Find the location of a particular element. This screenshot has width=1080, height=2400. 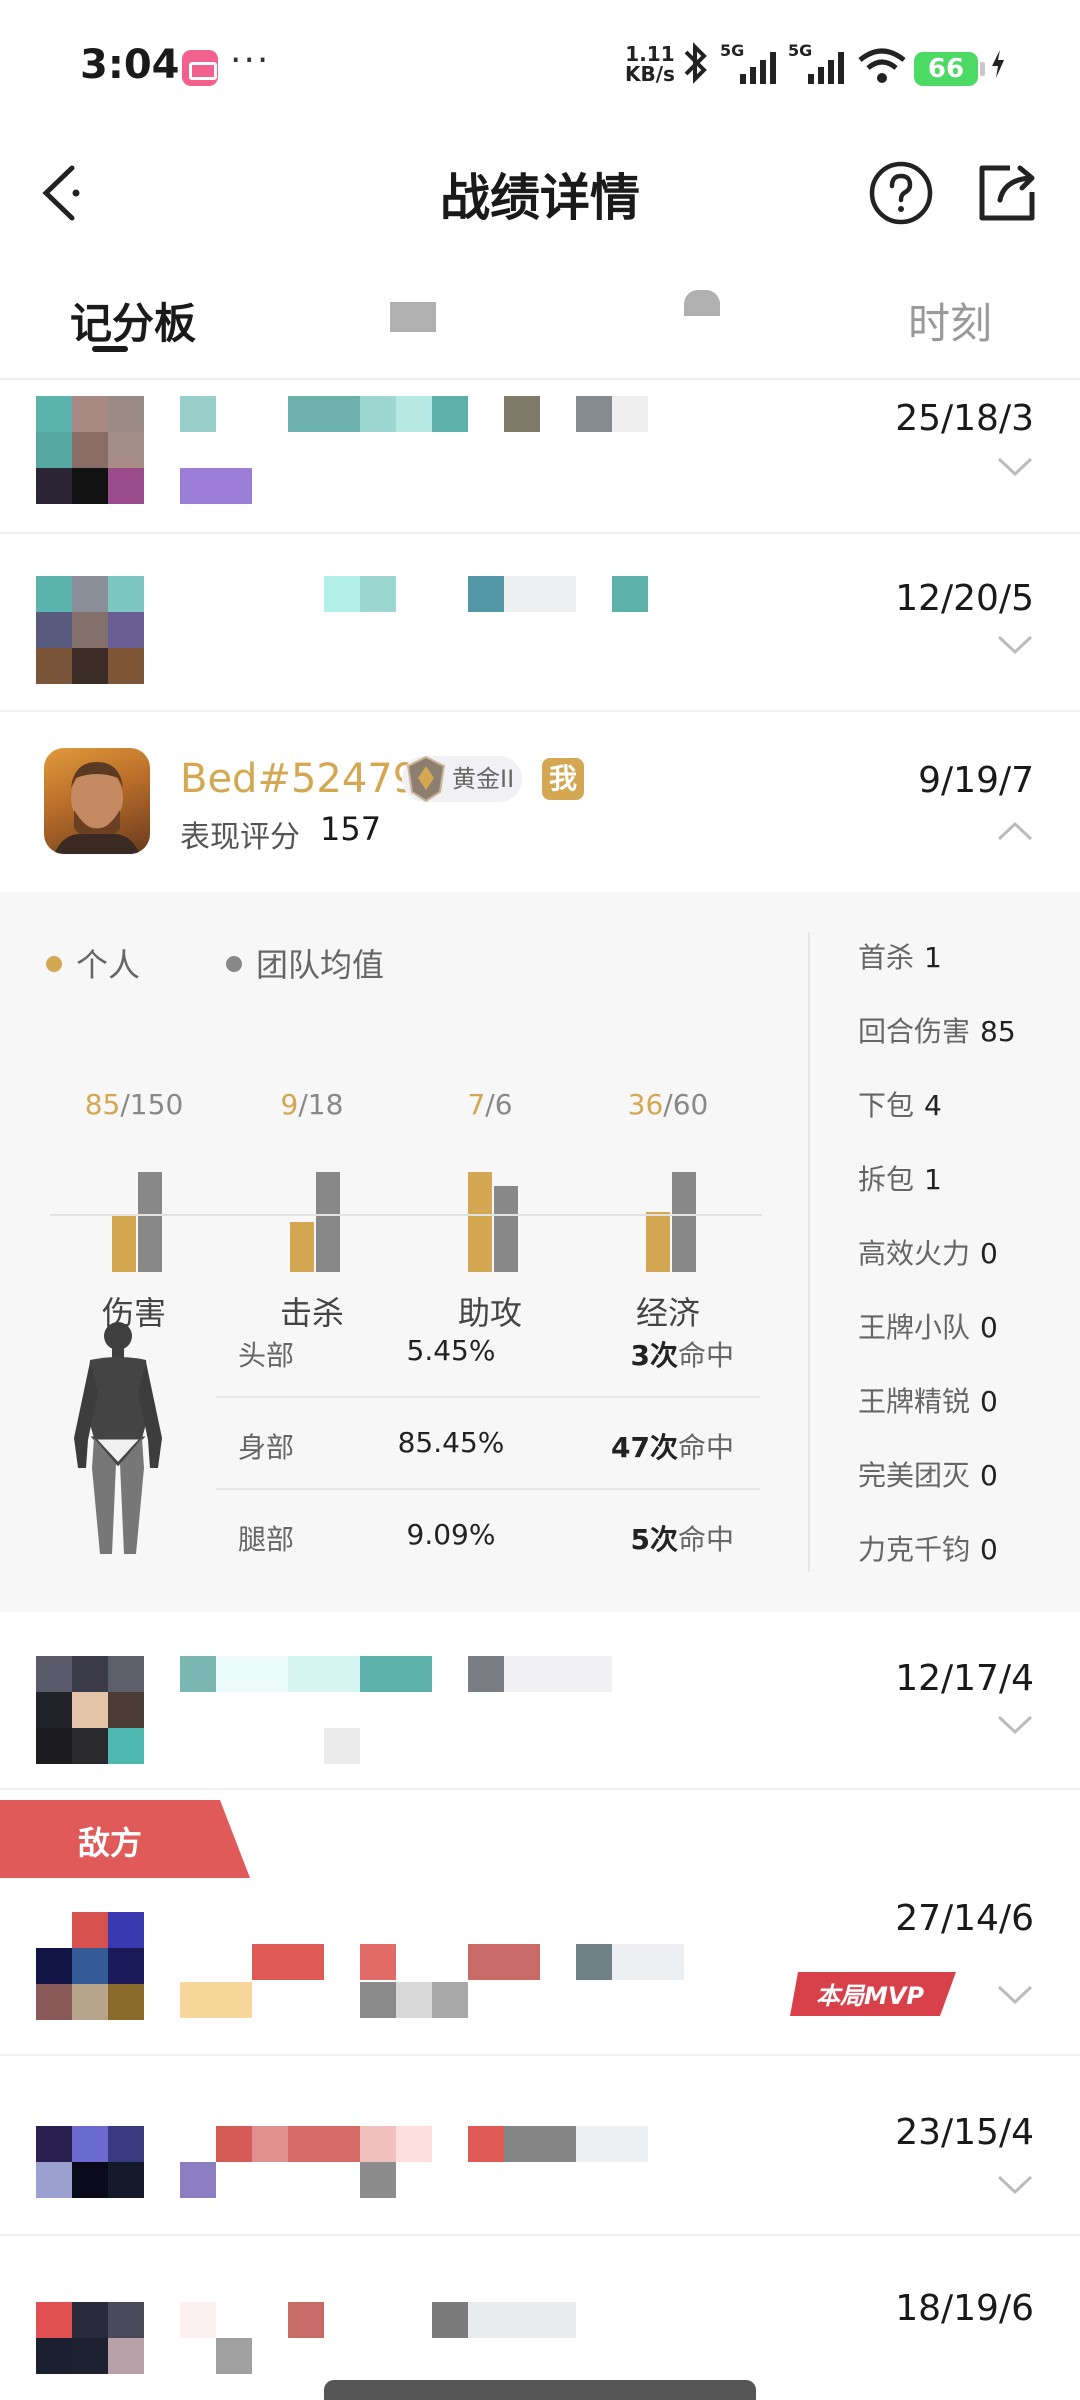

stat-label: 拆包 is located at coordinates (886, 1179).